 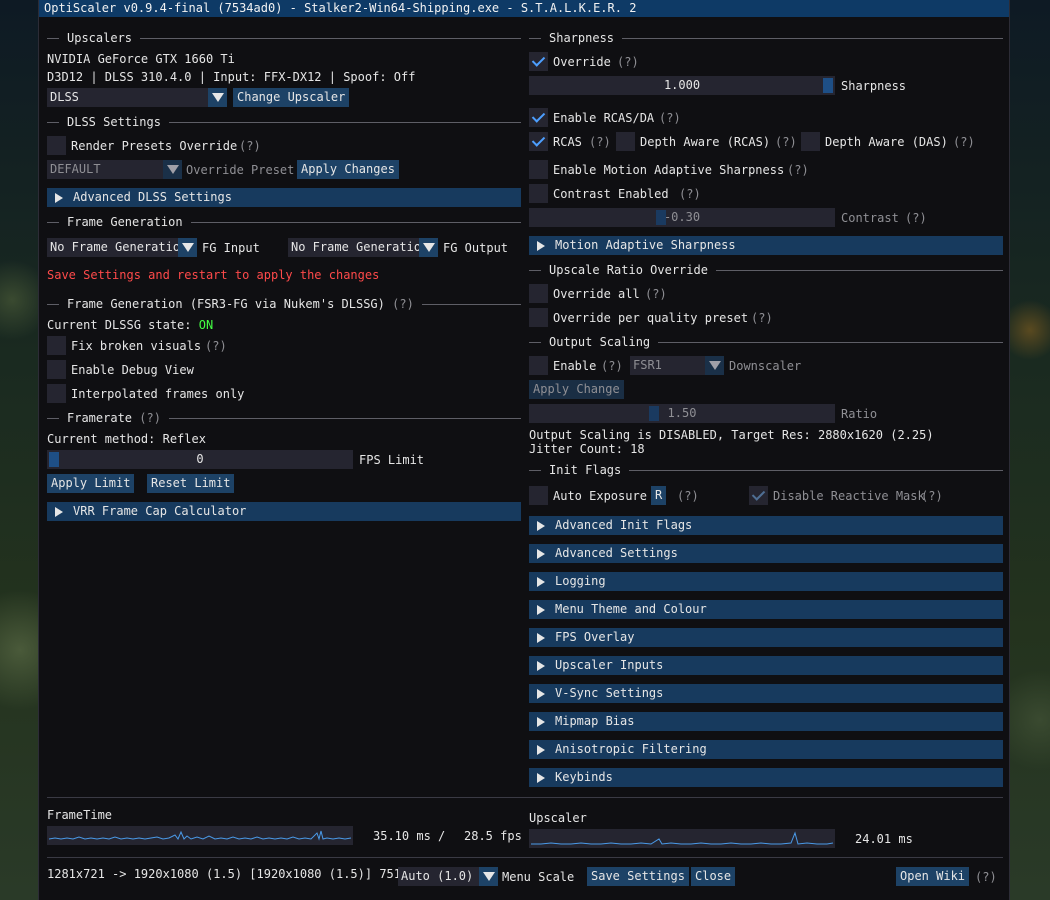 I want to click on render-presets-checkbox, so click(x=56, y=145).